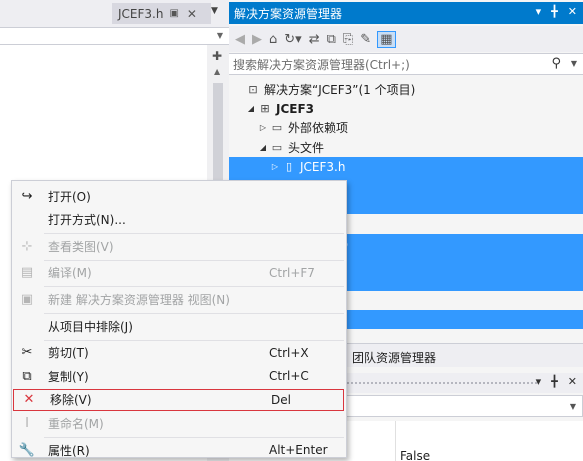 The width and height of the screenshot is (583, 461). I want to click on panel-title: 解决方案资源管理器, so click(288, 13).